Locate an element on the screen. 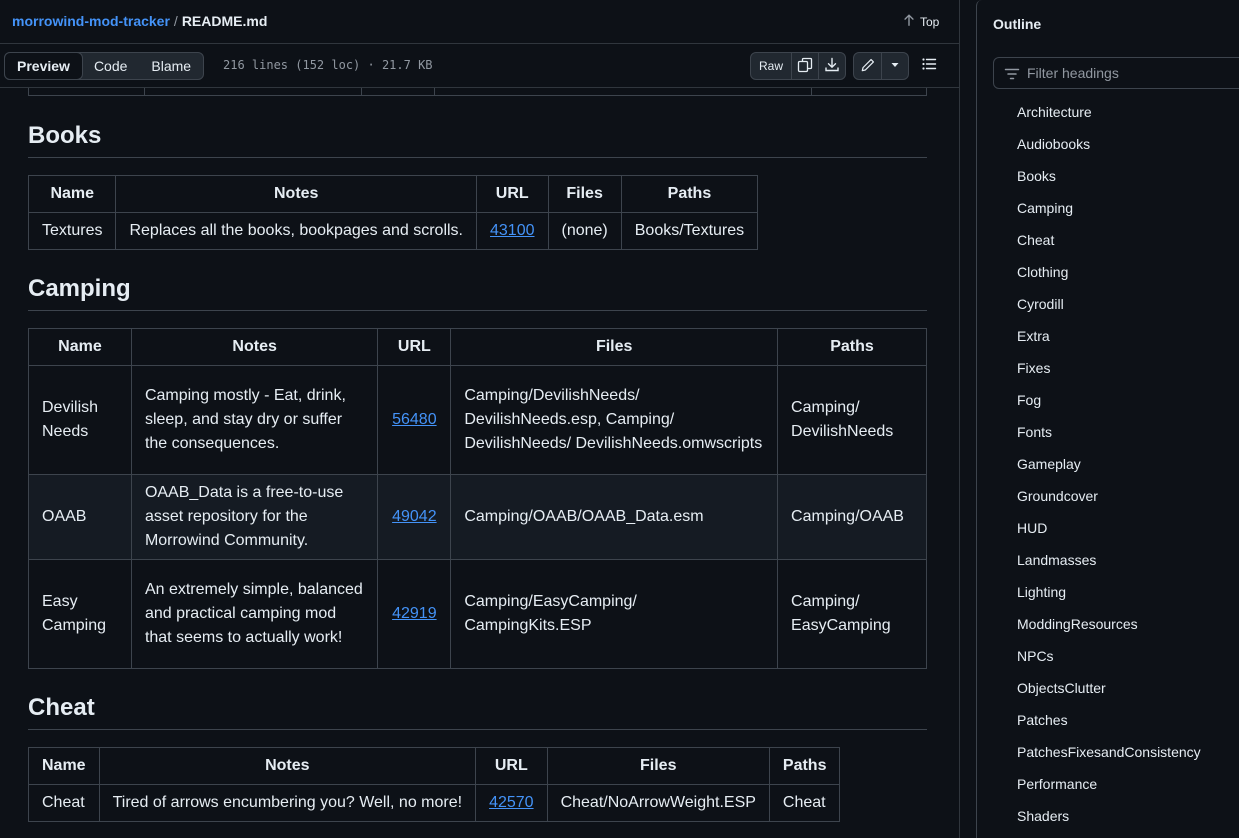 The height and width of the screenshot is (838, 1239). outline-item: ObjectsClutter is located at coordinates (1109, 688).